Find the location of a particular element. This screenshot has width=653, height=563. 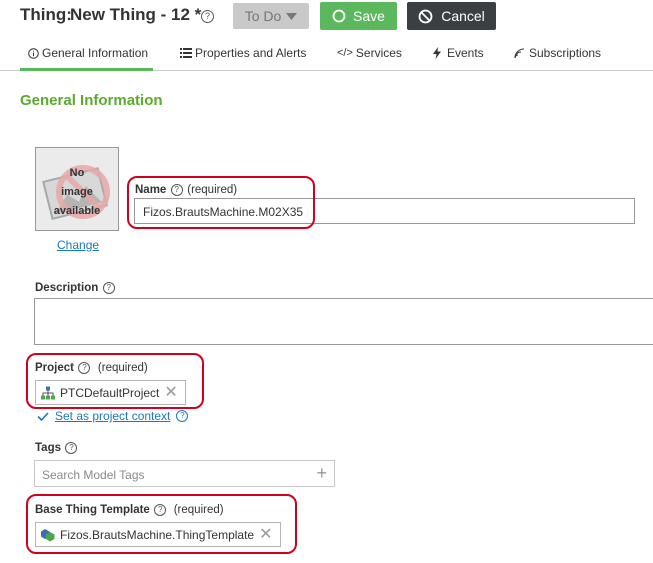

no-image-text: No image available is located at coordinates (77, 192).